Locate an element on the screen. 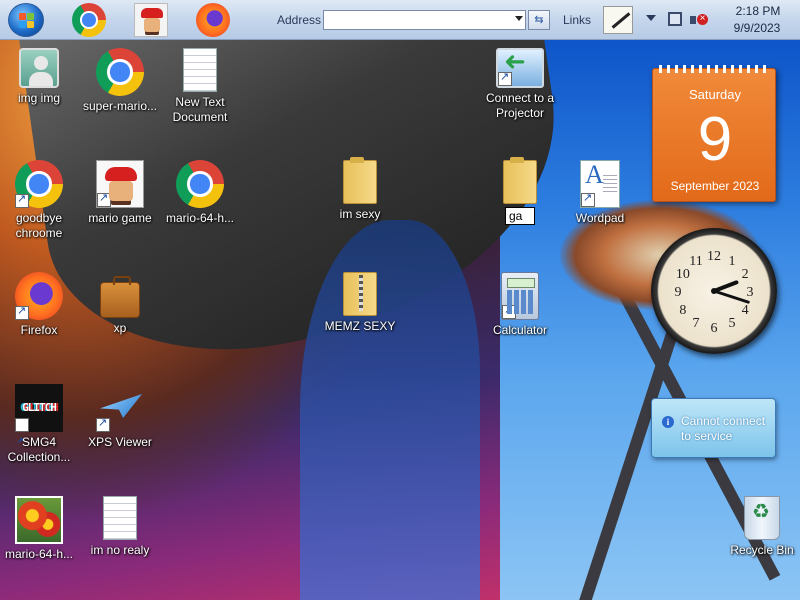 This screenshot has height=600, width=800. calendar-weekday: Saturday is located at coordinates (715, 94).